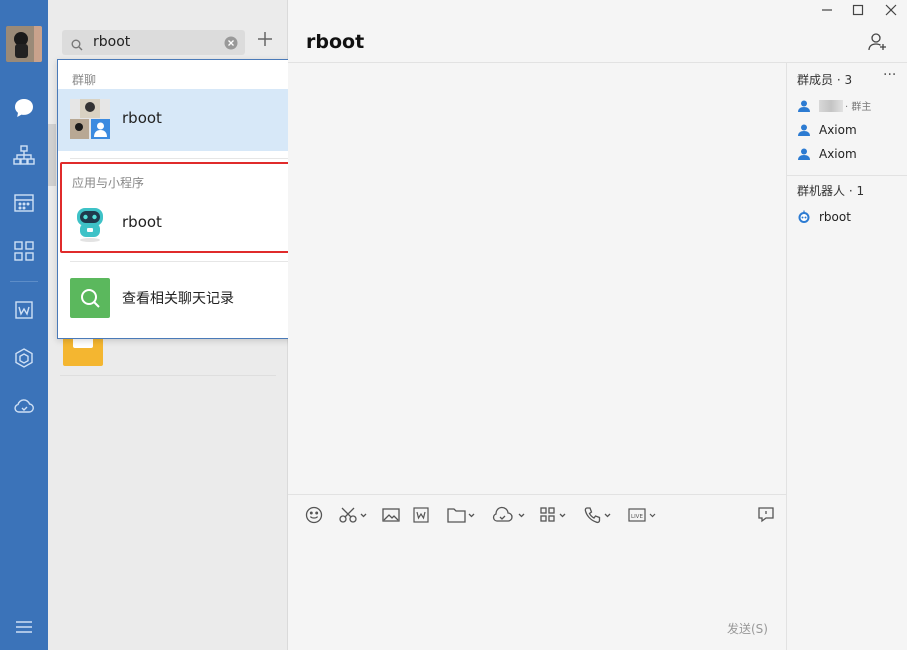 This screenshot has width=907, height=650. What do you see at coordinates (231, 44) in the screenshot?
I see `clear-search-icon` at bounding box center [231, 44].